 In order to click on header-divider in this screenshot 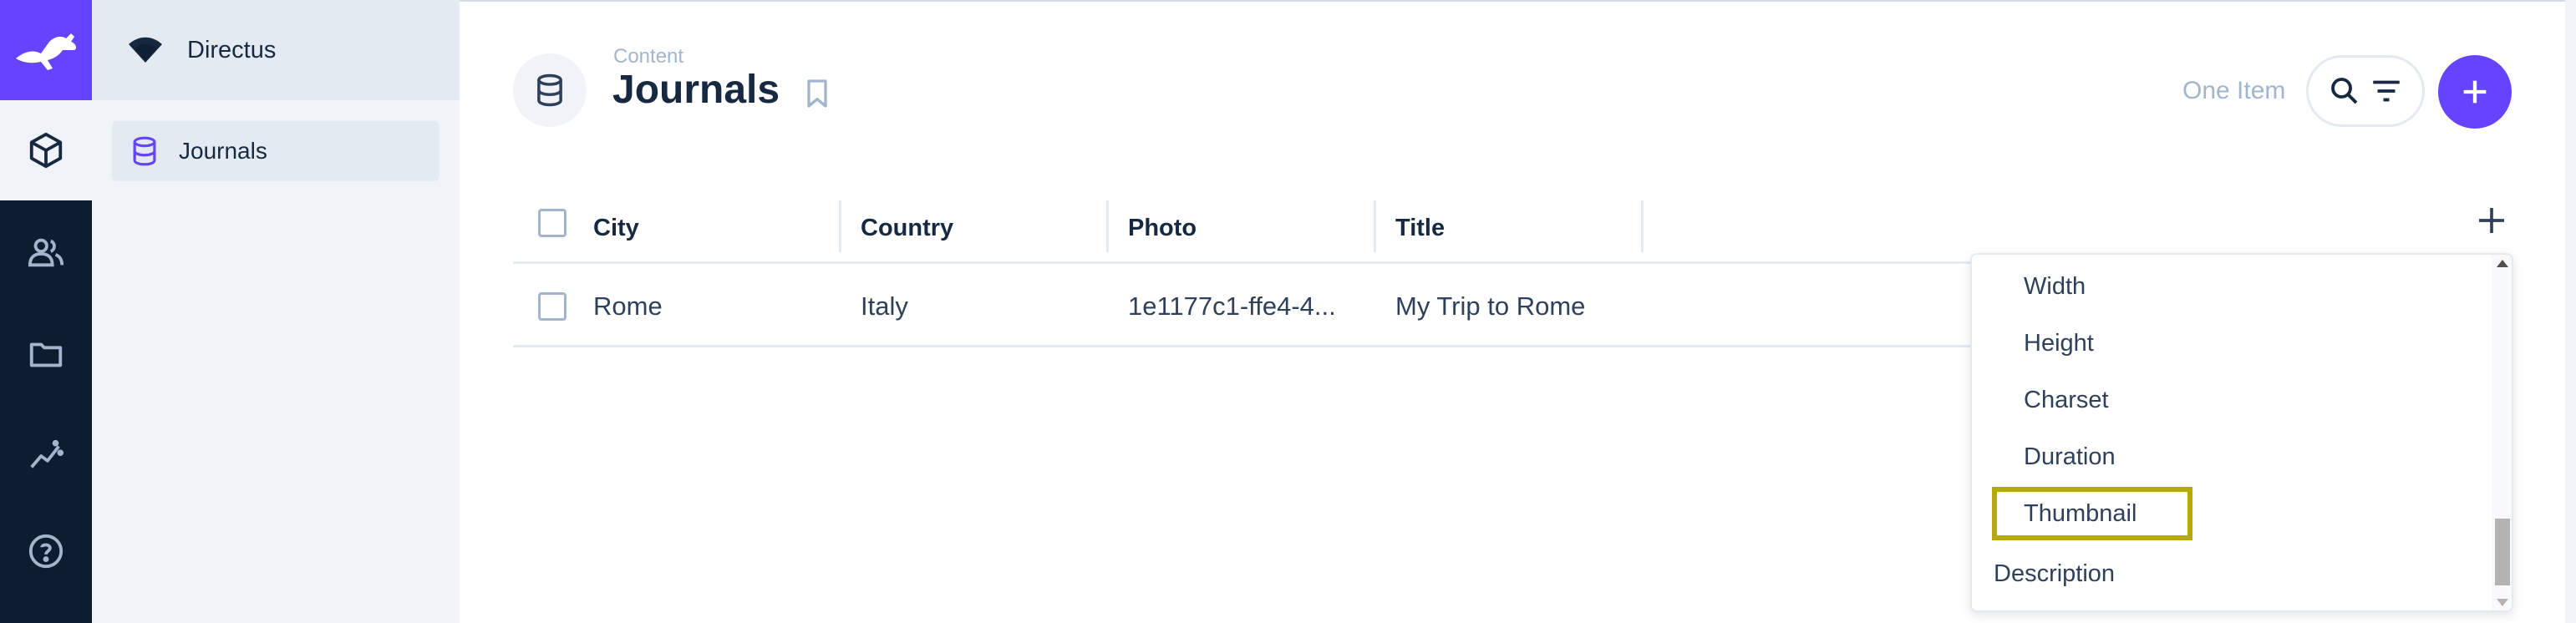, I will do `click(1518, 1)`.